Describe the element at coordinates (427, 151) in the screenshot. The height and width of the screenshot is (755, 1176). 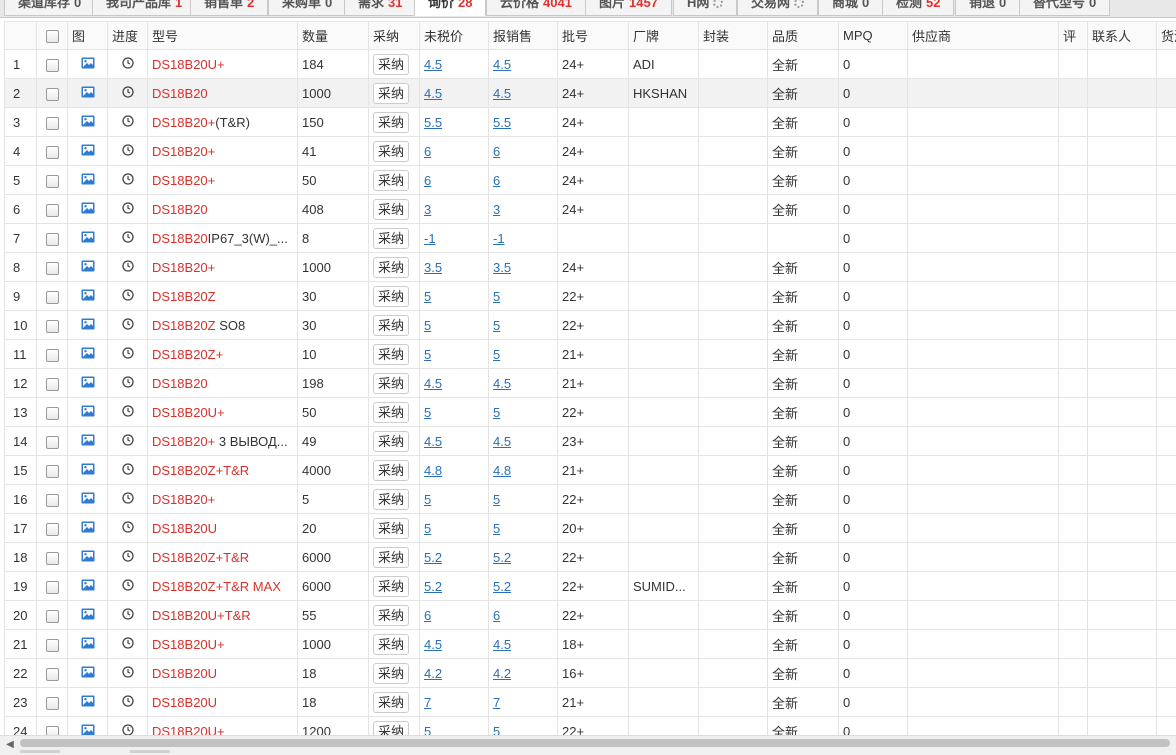
I see `price-link: 6` at that location.